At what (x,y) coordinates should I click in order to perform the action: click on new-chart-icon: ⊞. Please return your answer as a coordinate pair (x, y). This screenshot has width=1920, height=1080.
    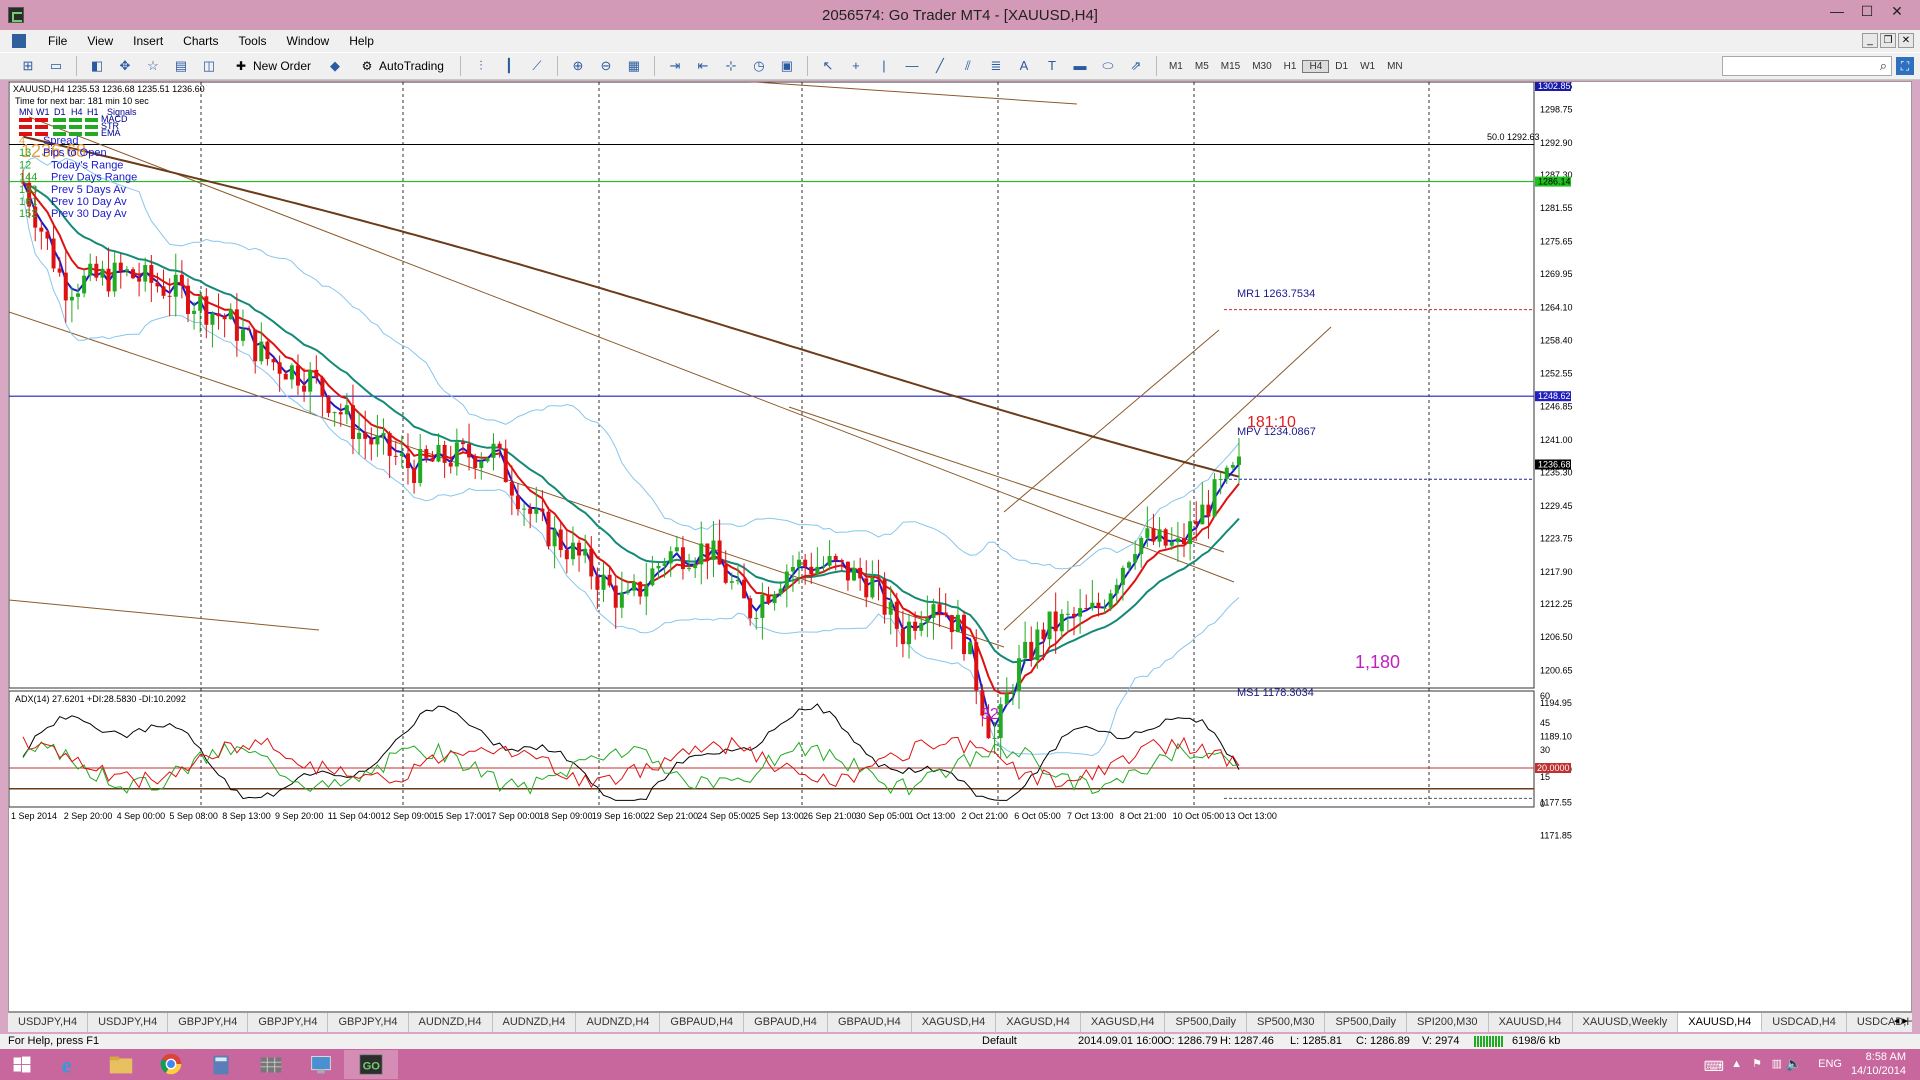
    Looking at the image, I should click on (28, 66).